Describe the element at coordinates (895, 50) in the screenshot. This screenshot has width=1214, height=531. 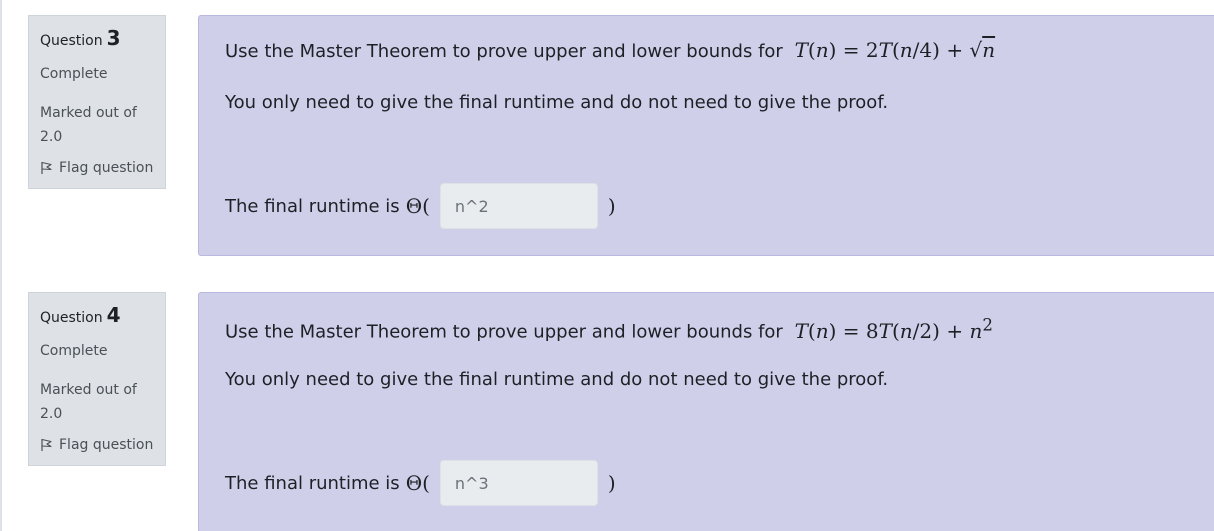
I see `recurrence-formula: T(n) = 2T(n/4) + √n` at that location.